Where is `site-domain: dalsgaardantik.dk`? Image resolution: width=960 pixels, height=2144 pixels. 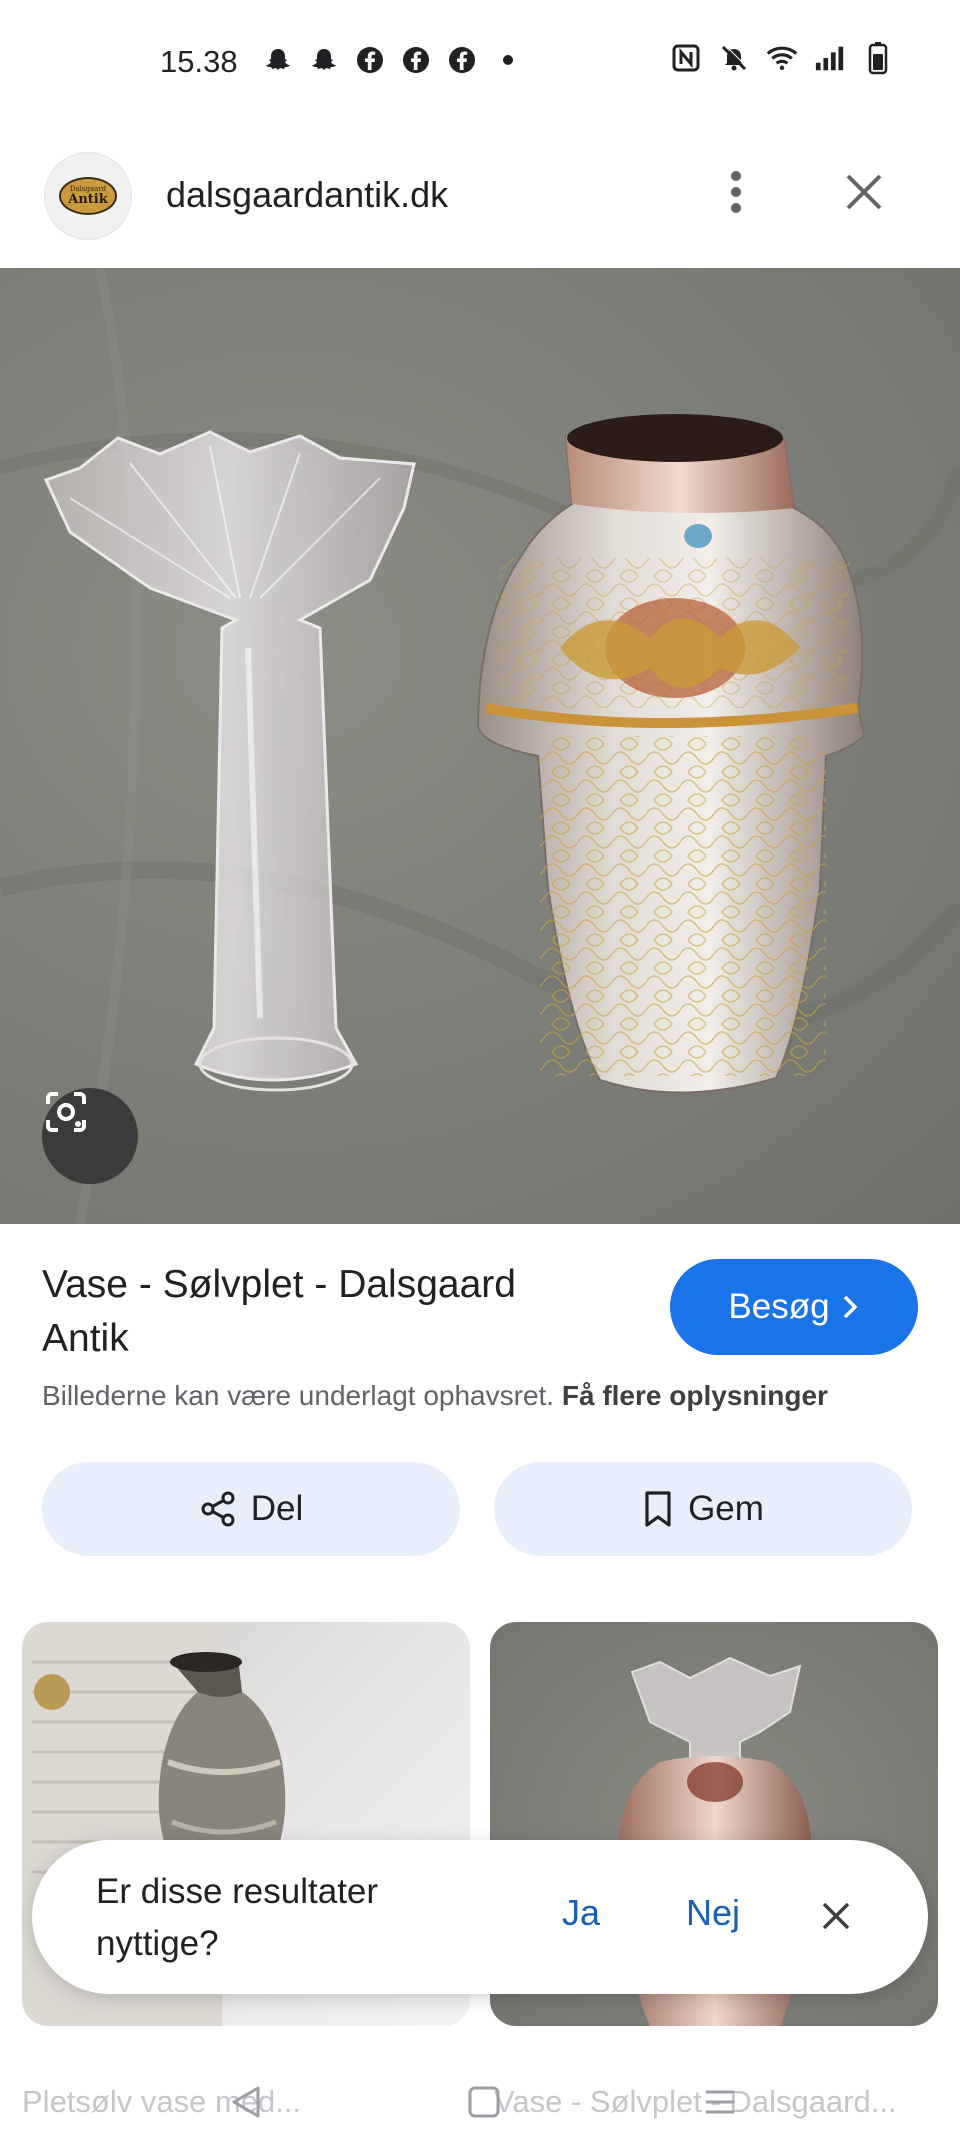
site-domain: dalsgaardantik.dk is located at coordinates (307, 195).